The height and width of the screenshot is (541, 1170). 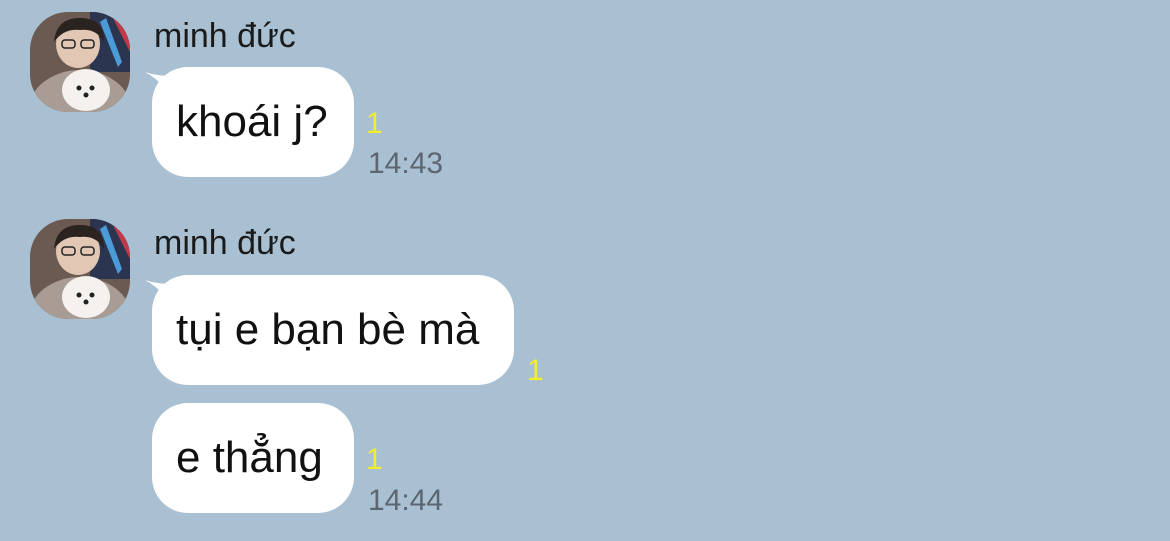 I want to click on message-text: tụi e bạn bè mà, so click(x=328, y=329).